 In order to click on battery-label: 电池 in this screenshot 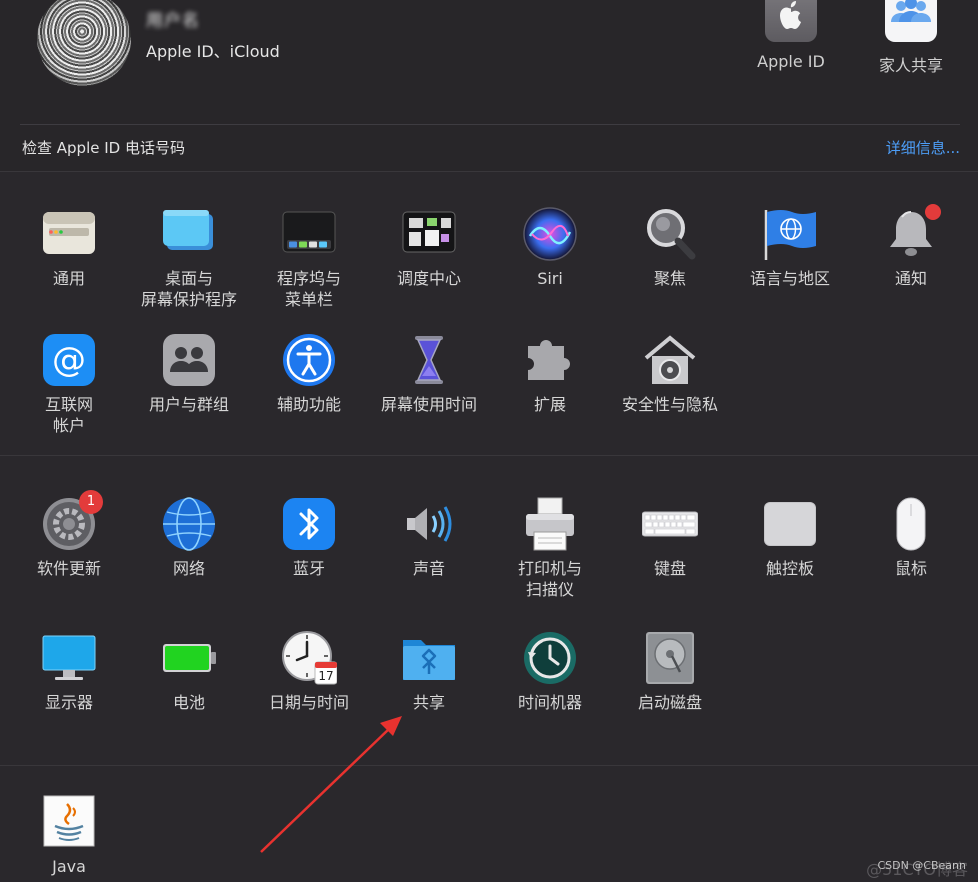, I will do `click(188, 702)`.